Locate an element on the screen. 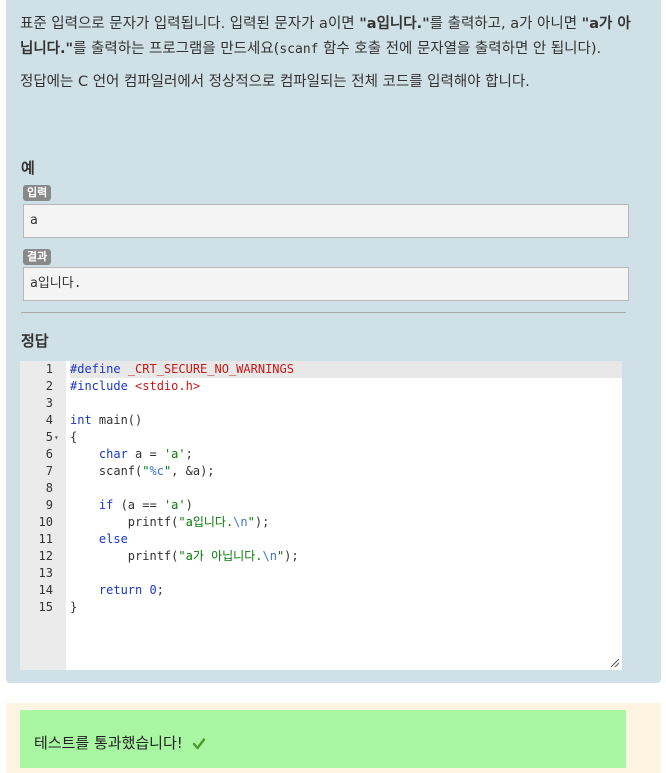 The image size is (666, 773). line-number: 2 is located at coordinates (49, 386).